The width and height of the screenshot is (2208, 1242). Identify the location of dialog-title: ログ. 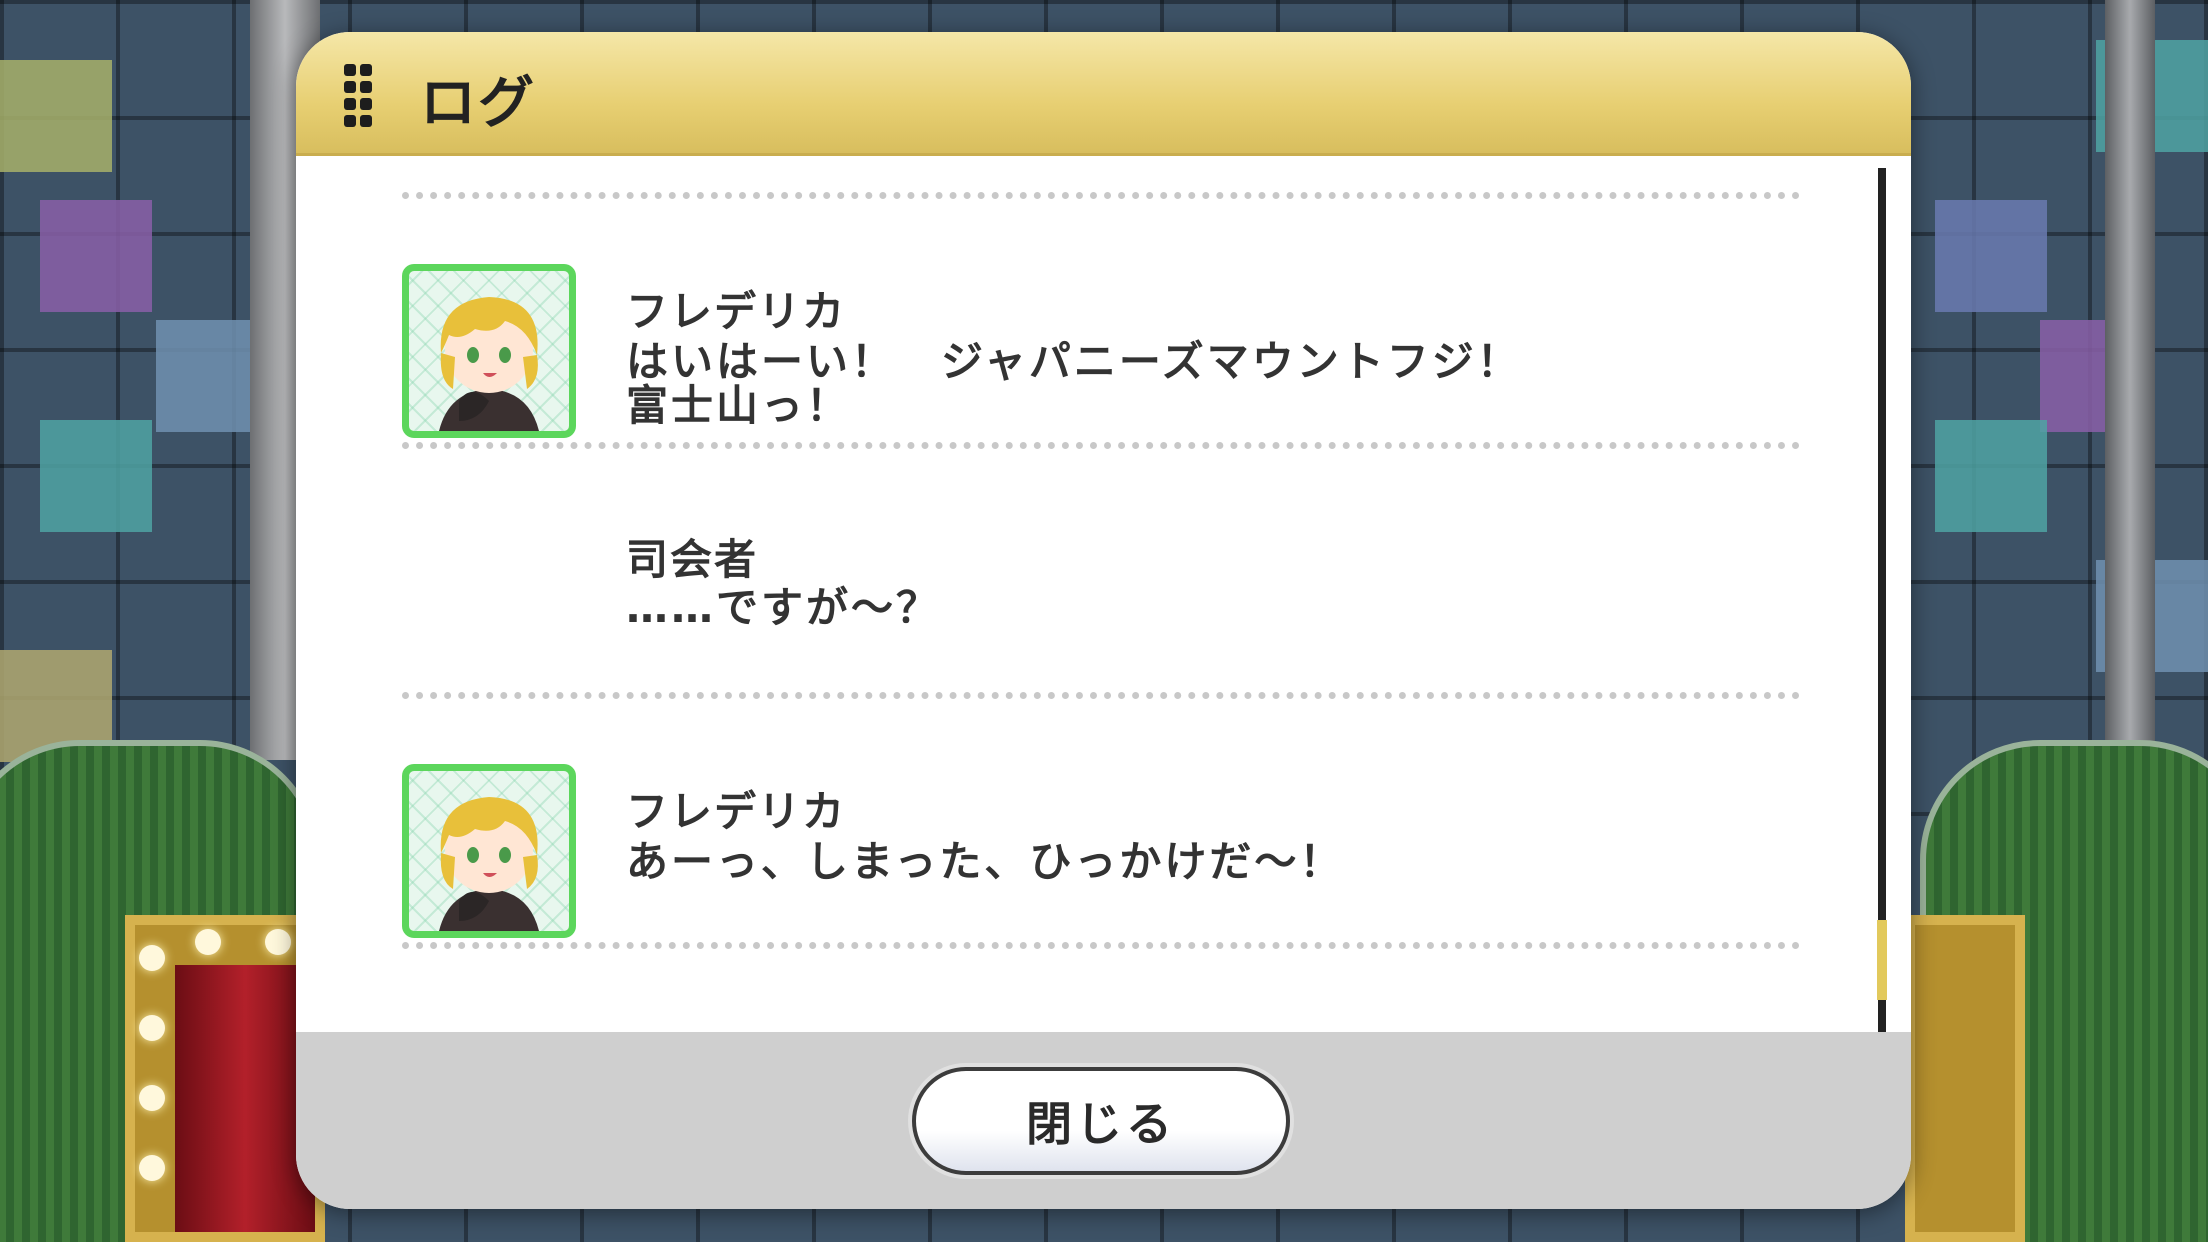
(478, 103).